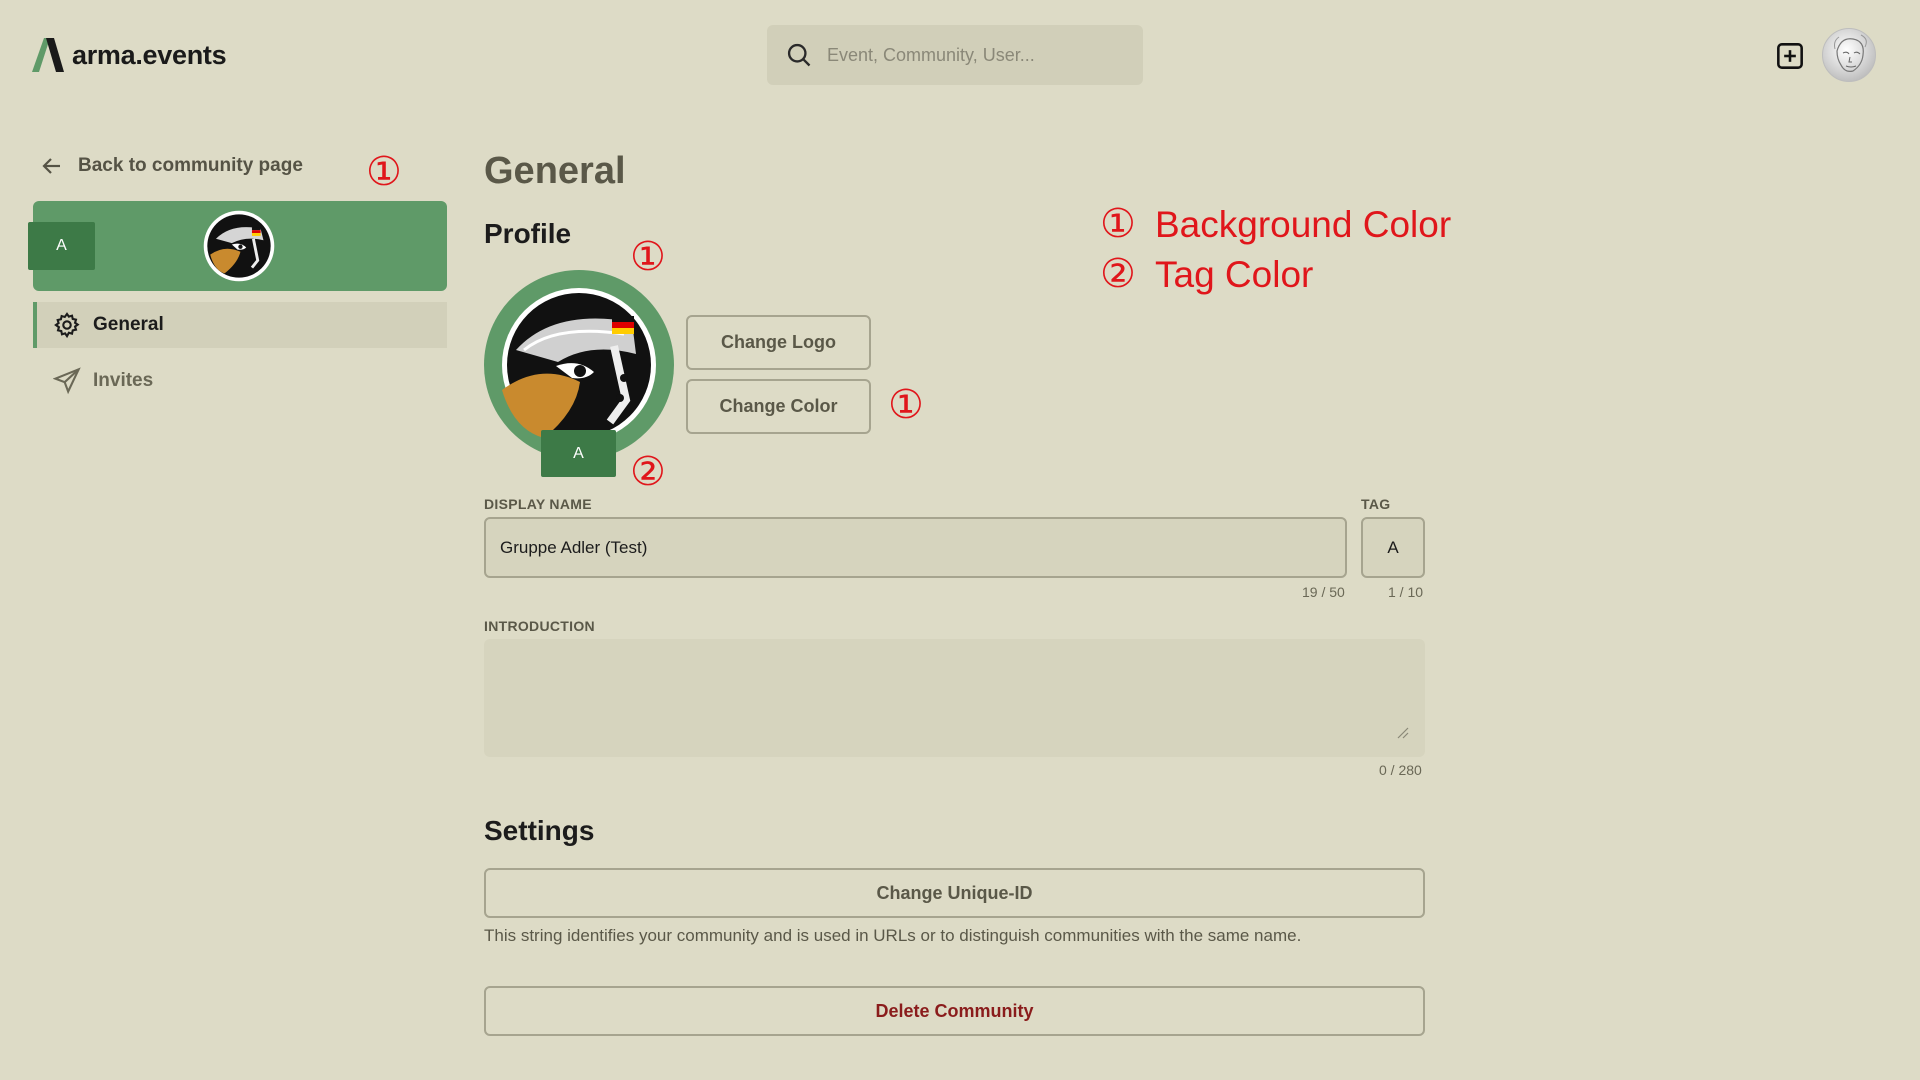 The width and height of the screenshot is (1920, 1080). I want to click on send-icon, so click(67, 381).